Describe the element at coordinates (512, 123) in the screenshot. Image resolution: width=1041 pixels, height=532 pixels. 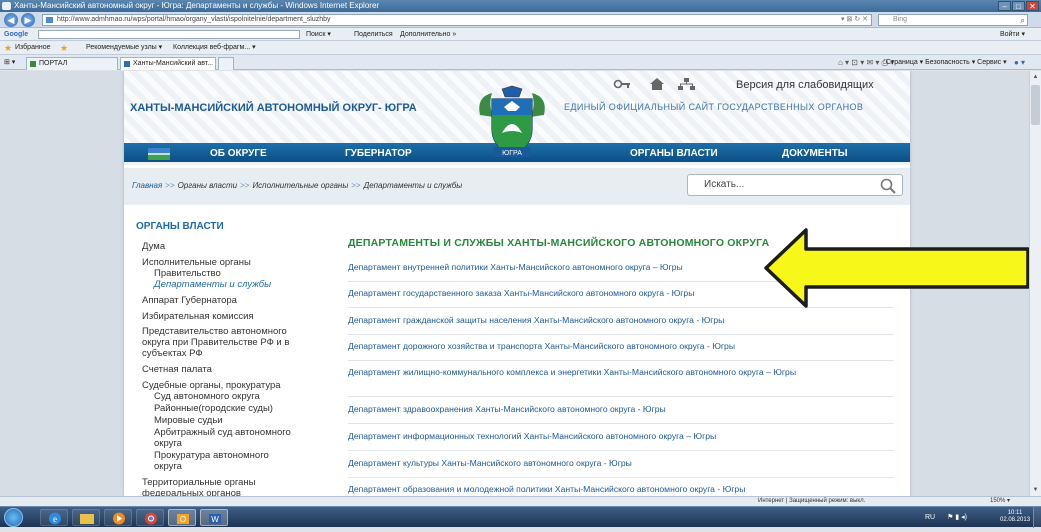
I see `coat-of-arms-emblem: ЮГРА` at that location.